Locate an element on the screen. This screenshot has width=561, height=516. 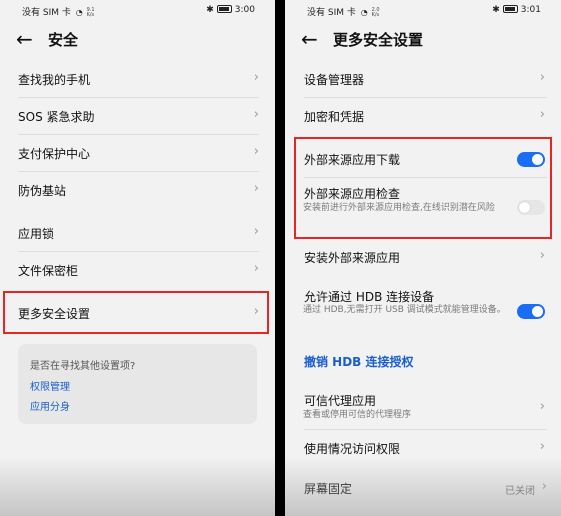
hdb-toggle is located at coordinates (531, 311).